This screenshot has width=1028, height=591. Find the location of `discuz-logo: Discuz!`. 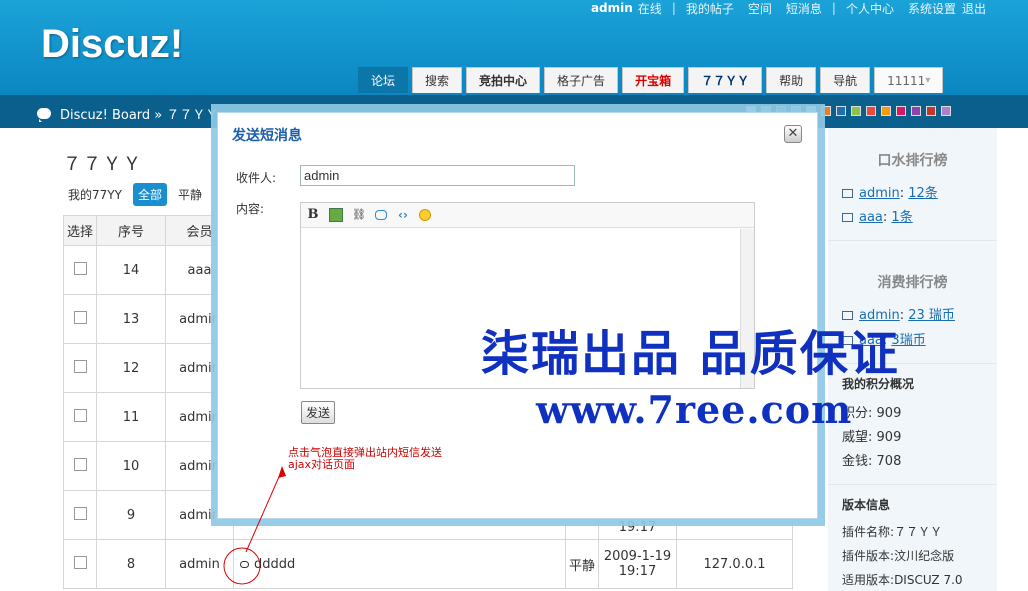

discuz-logo: Discuz! is located at coordinates (112, 44).